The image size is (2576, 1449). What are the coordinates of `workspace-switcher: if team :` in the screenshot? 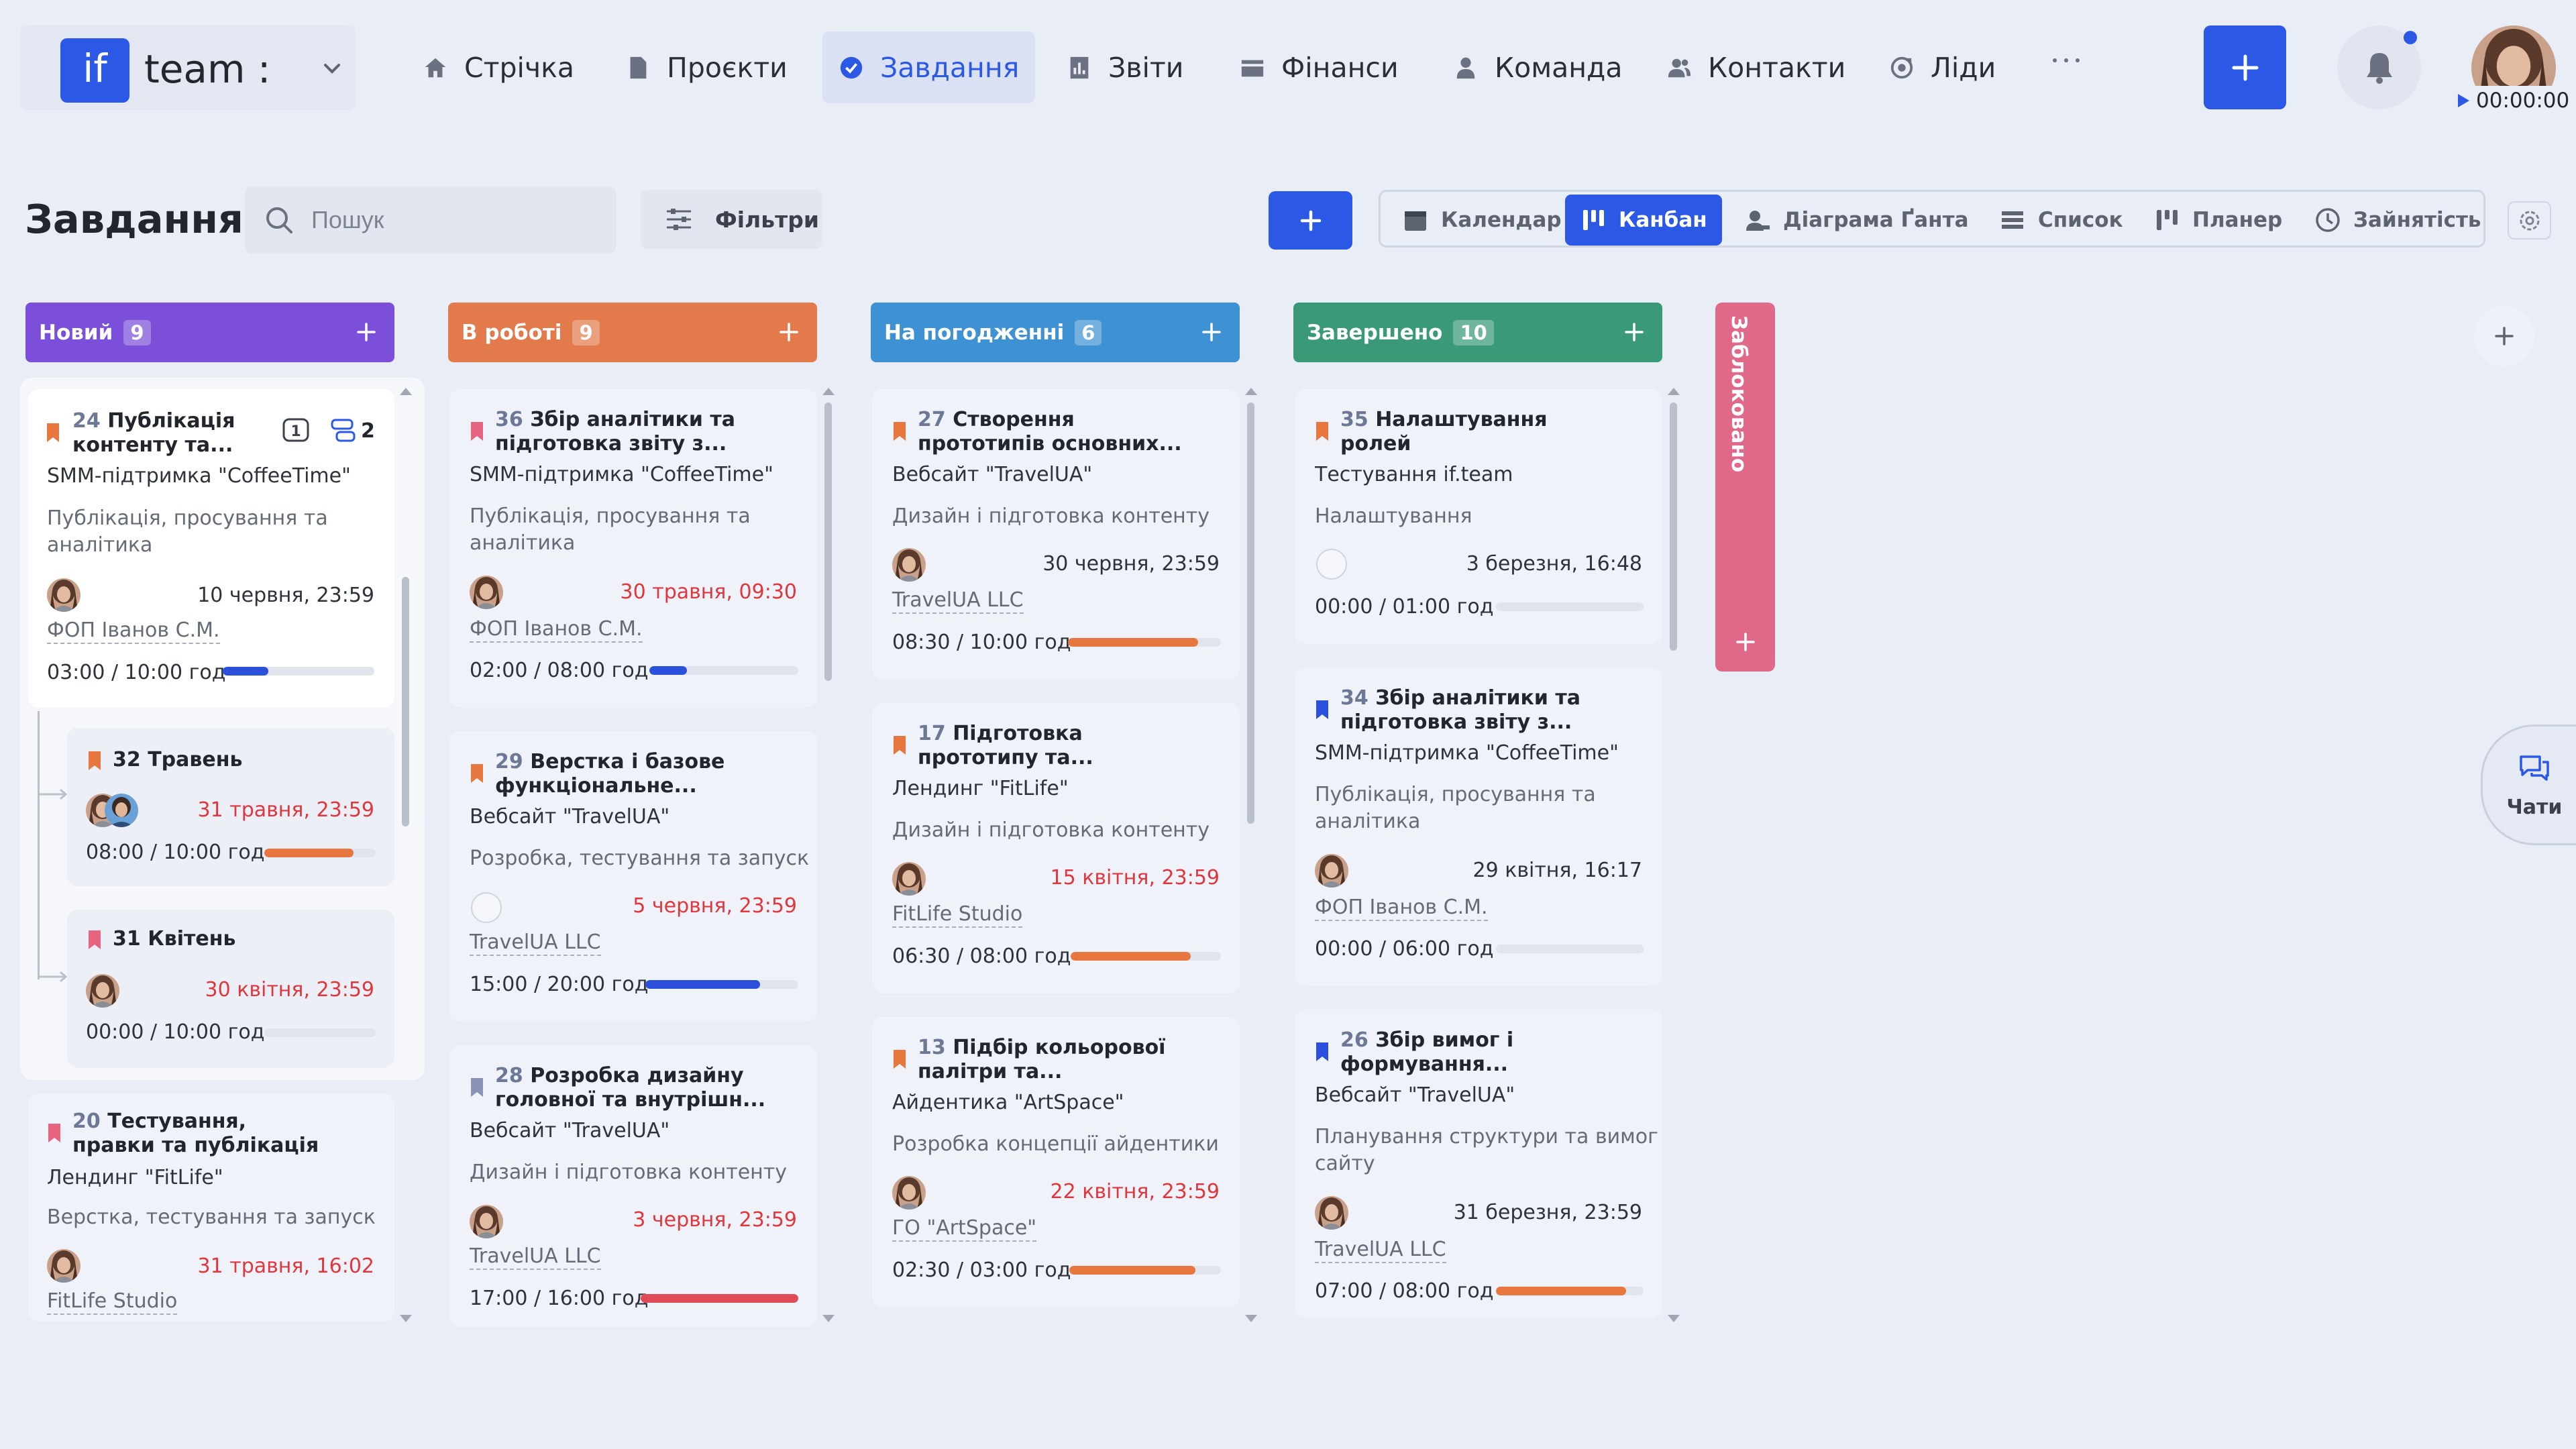 It's located at (188, 67).